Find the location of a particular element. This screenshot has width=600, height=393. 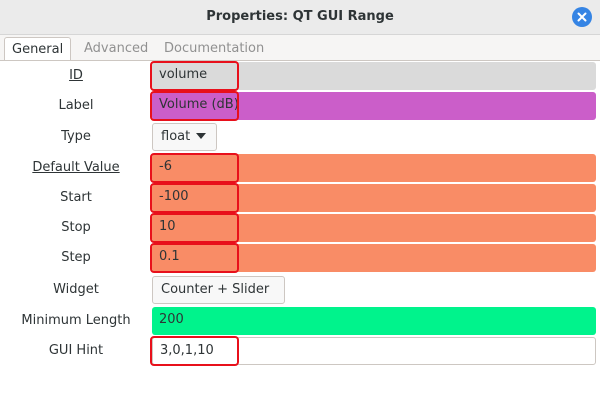

start-field: -100 is located at coordinates (374, 198).